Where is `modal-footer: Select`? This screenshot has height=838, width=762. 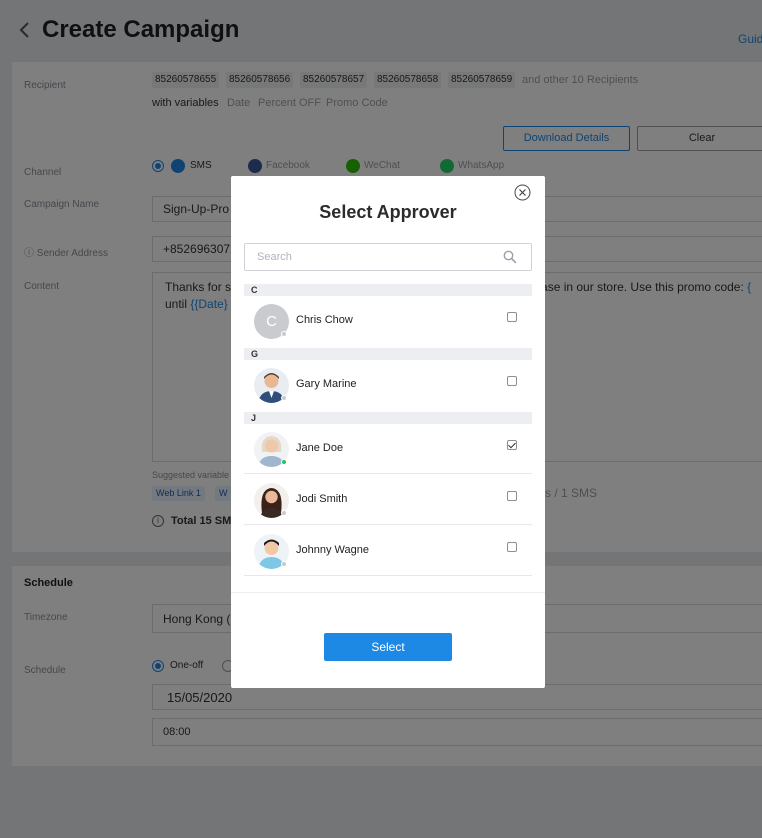
modal-footer: Select is located at coordinates (388, 640).